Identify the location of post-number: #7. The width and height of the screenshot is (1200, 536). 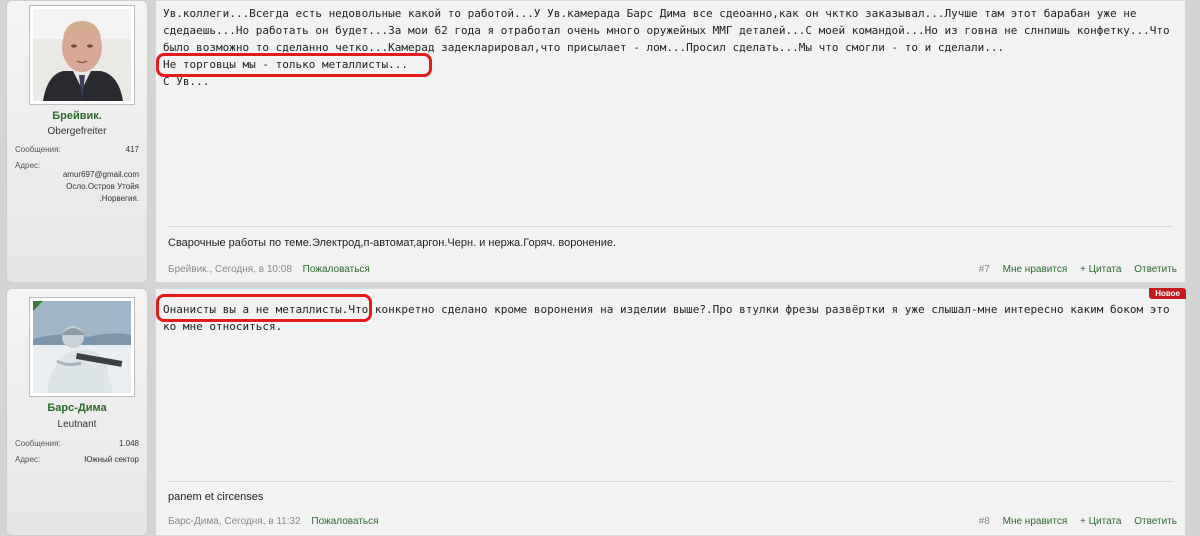
(984, 269).